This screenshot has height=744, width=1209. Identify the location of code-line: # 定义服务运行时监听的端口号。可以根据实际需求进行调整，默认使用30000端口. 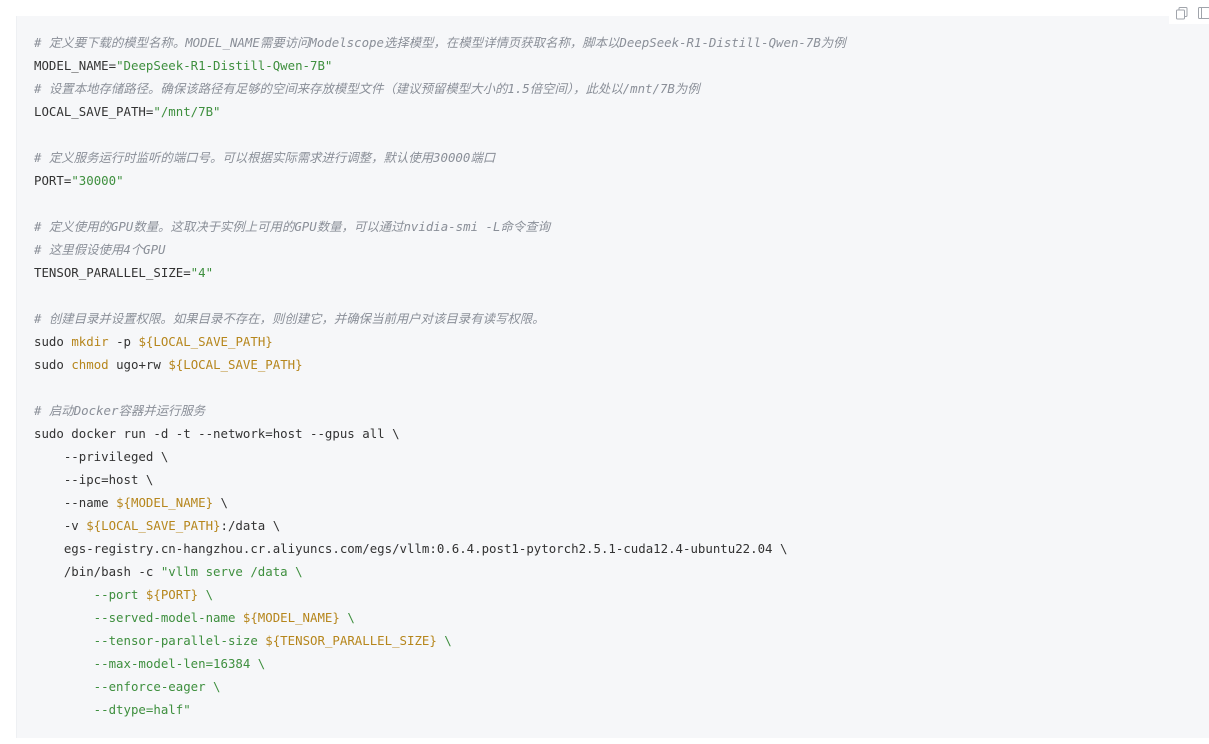
(440, 157).